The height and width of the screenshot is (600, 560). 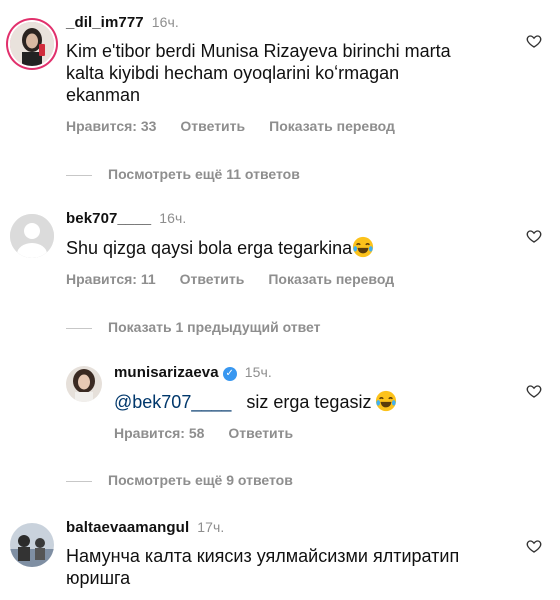 I want to click on comment-text-line: siz erga tegasiz, so click(x=309, y=402).